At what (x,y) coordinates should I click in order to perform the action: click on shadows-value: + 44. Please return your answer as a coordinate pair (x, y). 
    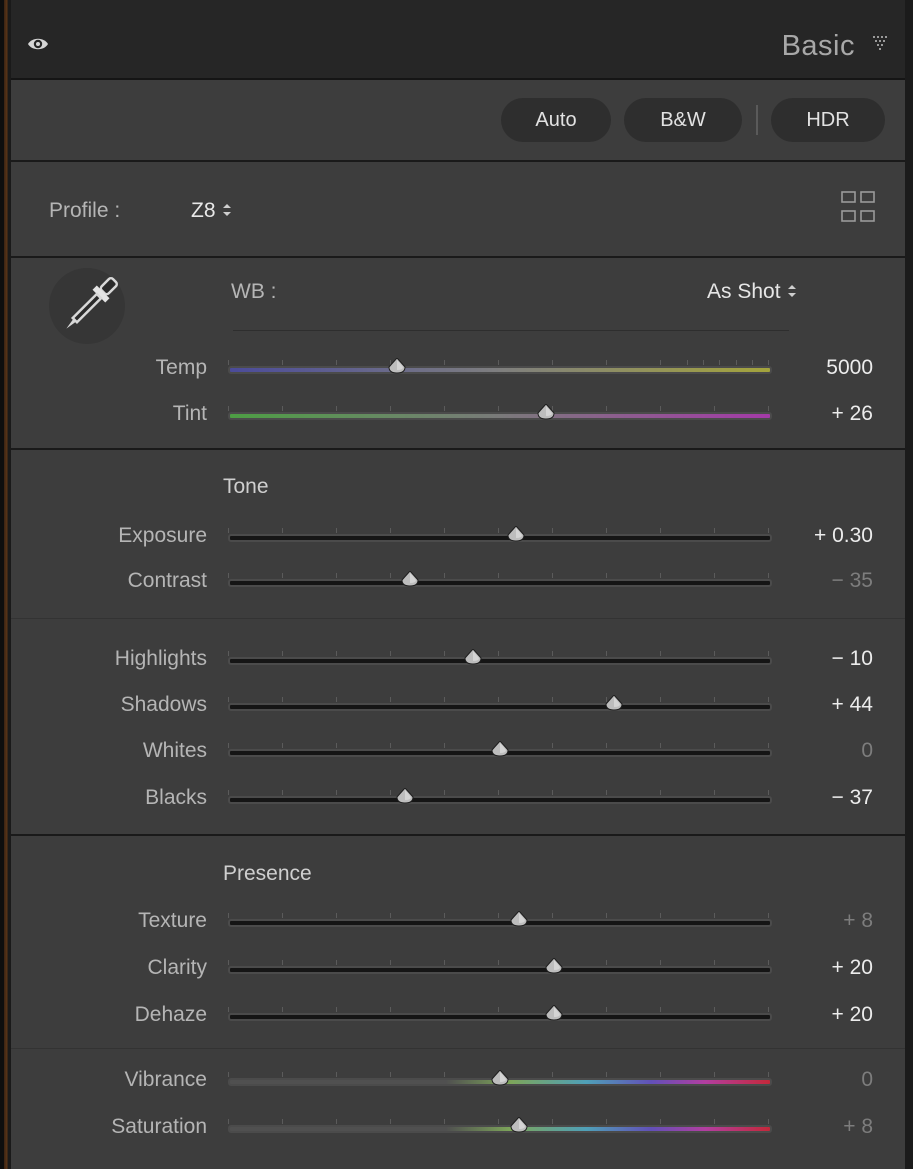
    Looking at the image, I should click on (813, 705).